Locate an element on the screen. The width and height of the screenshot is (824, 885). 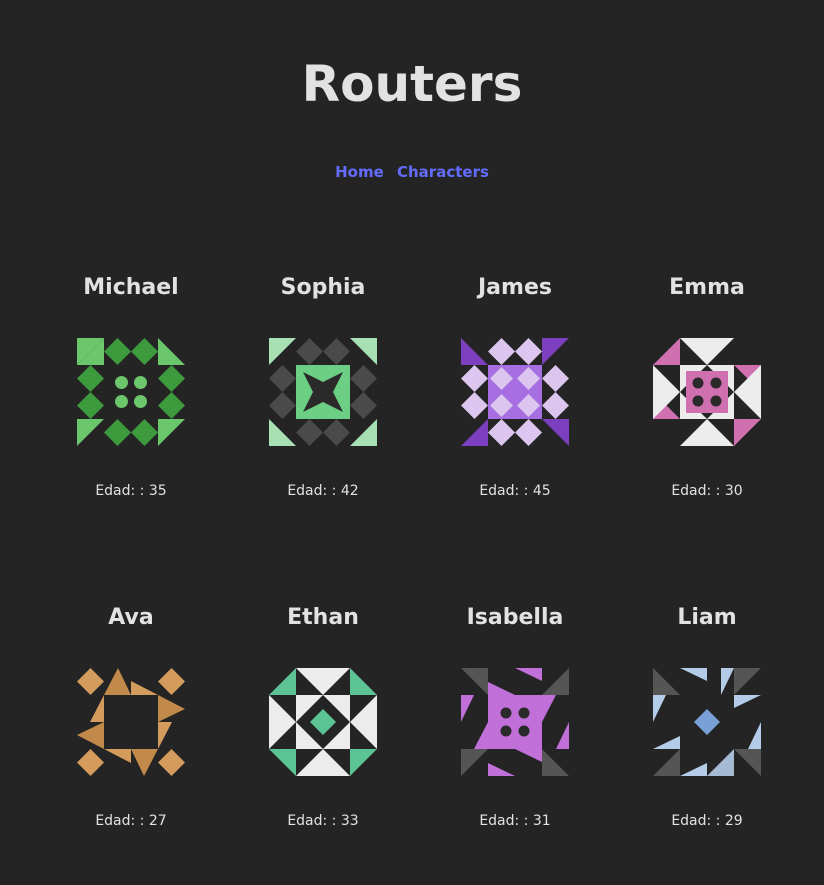
character-age: Edad: : 35 is located at coordinates (131, 491).